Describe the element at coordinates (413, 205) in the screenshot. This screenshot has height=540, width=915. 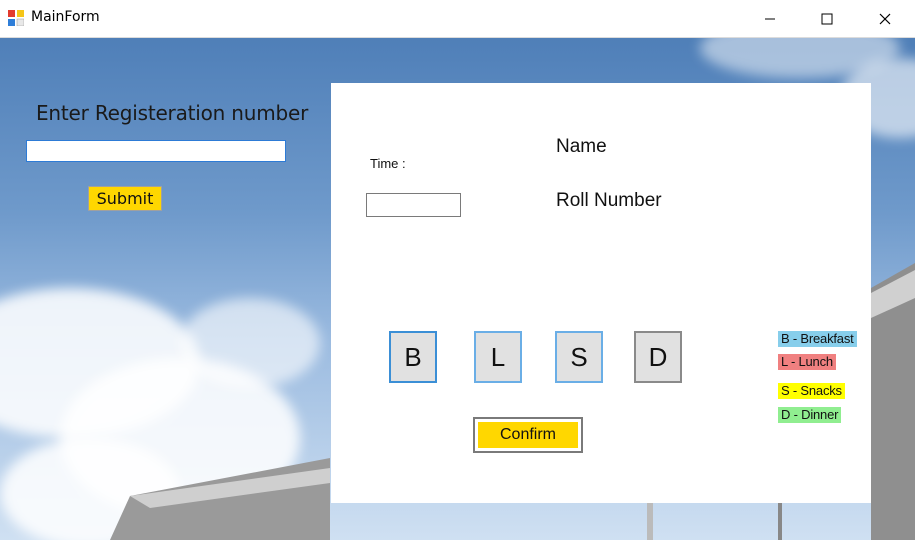
I see `time-field` at that location.